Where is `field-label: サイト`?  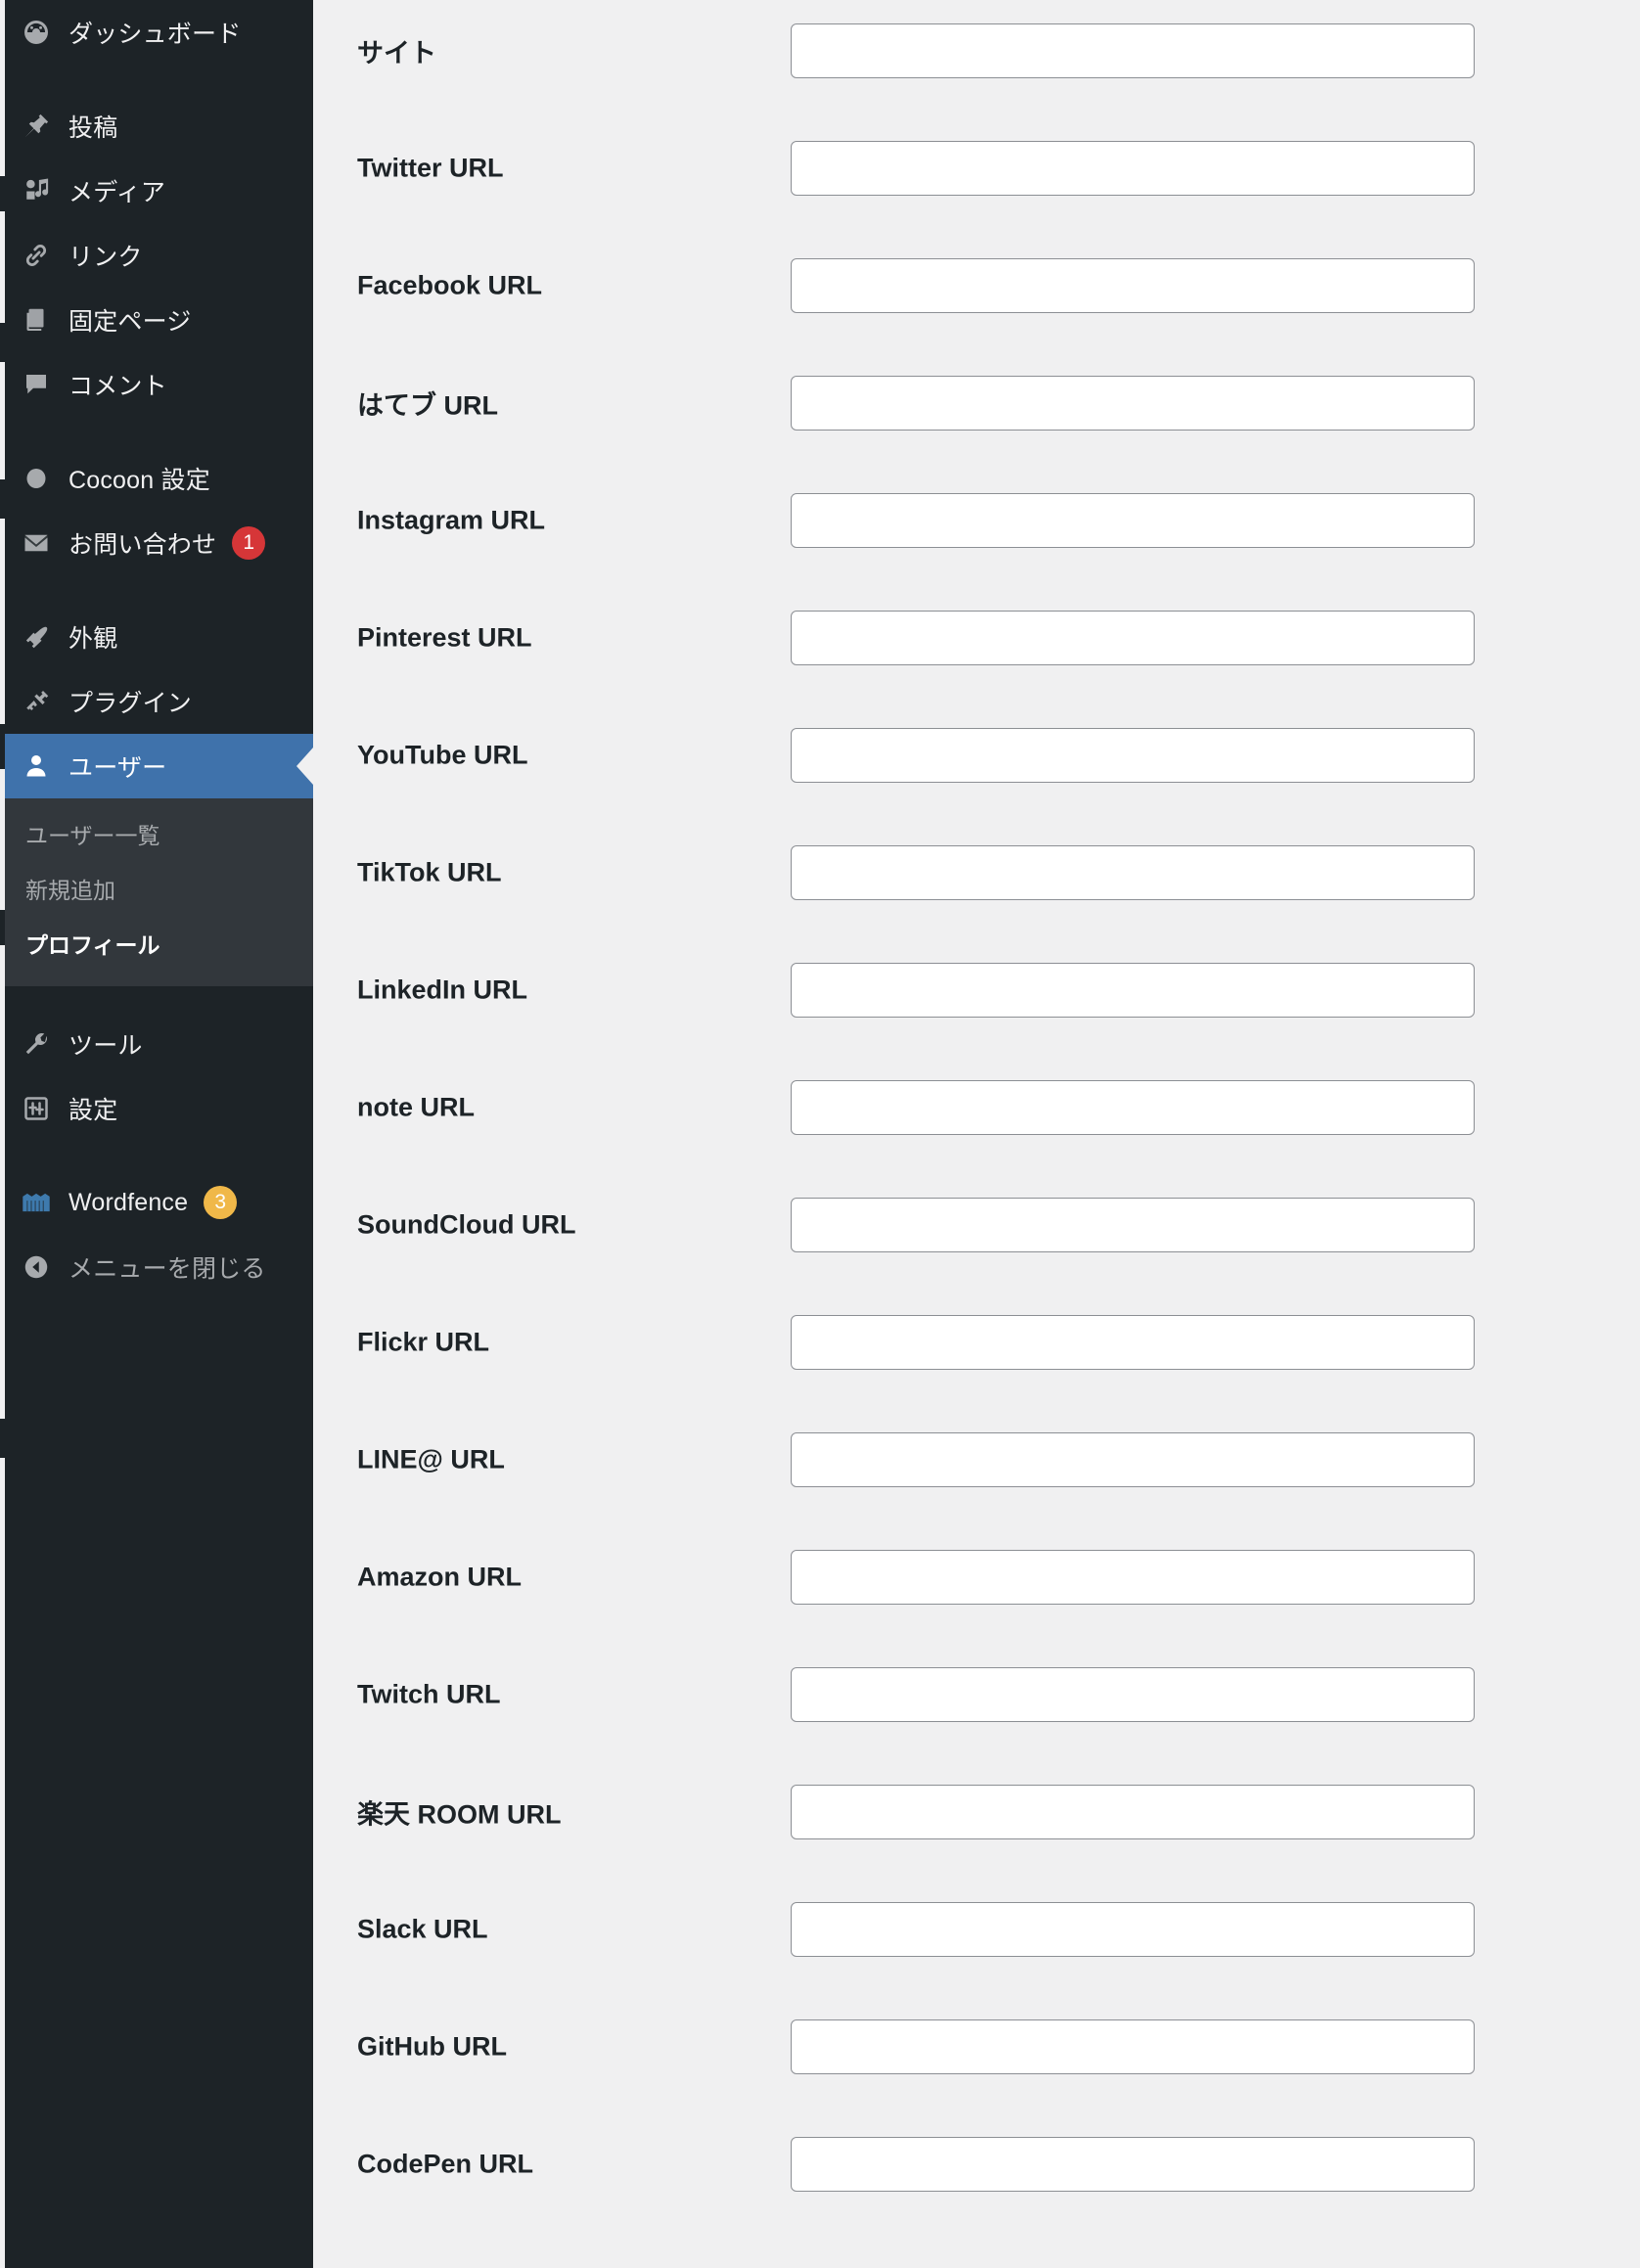
field-label: サイト is located at coordinates (396, 53).